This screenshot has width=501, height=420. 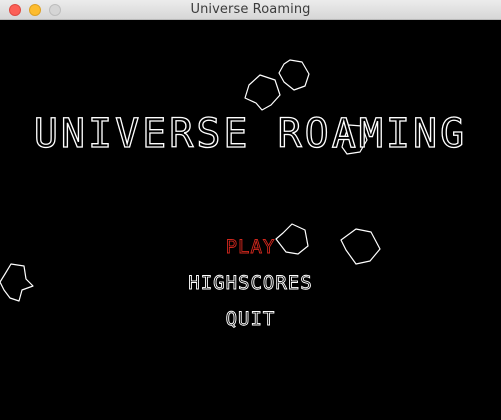 I want to click on title-bar: Universe Roaming, so click(x=250, y=10).